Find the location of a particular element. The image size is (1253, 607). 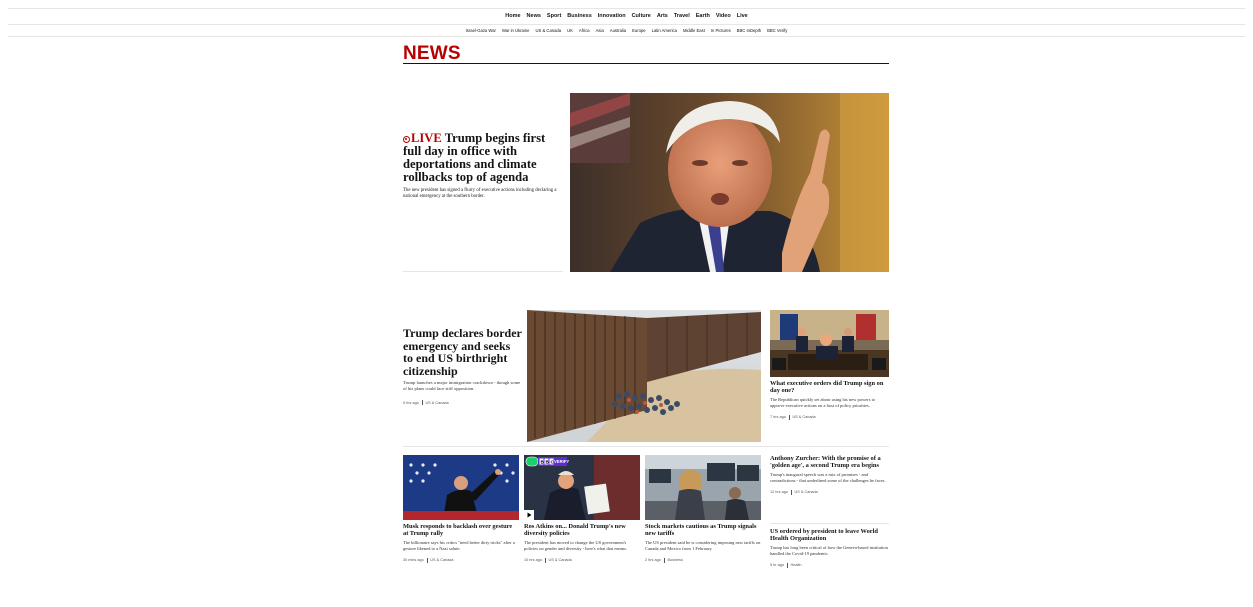

verify-badge-label: VERIFY is located at coordinates (562, 461).